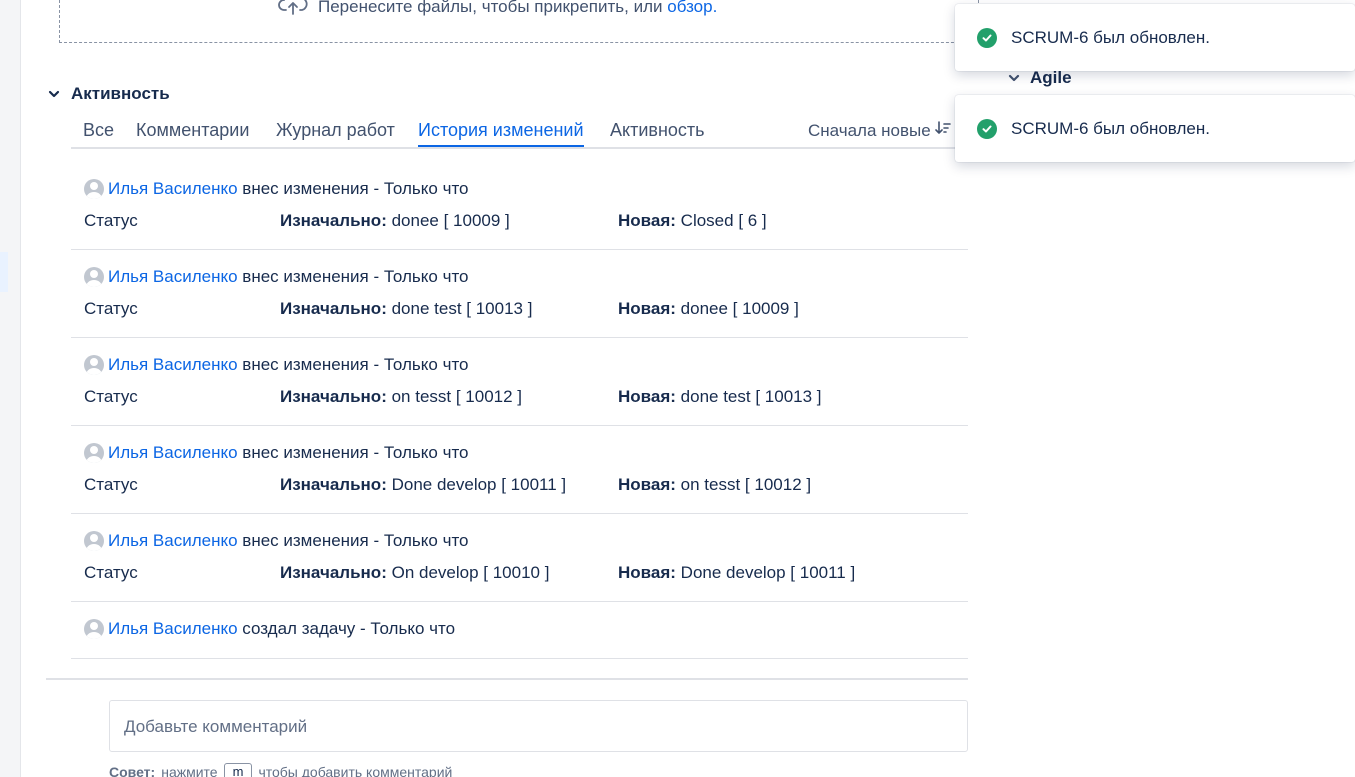  What do you see at coordinates (349, 628) in the screenshot?
I see `entry-action: создал задачу - Только что` at bounding box center [349, 628].